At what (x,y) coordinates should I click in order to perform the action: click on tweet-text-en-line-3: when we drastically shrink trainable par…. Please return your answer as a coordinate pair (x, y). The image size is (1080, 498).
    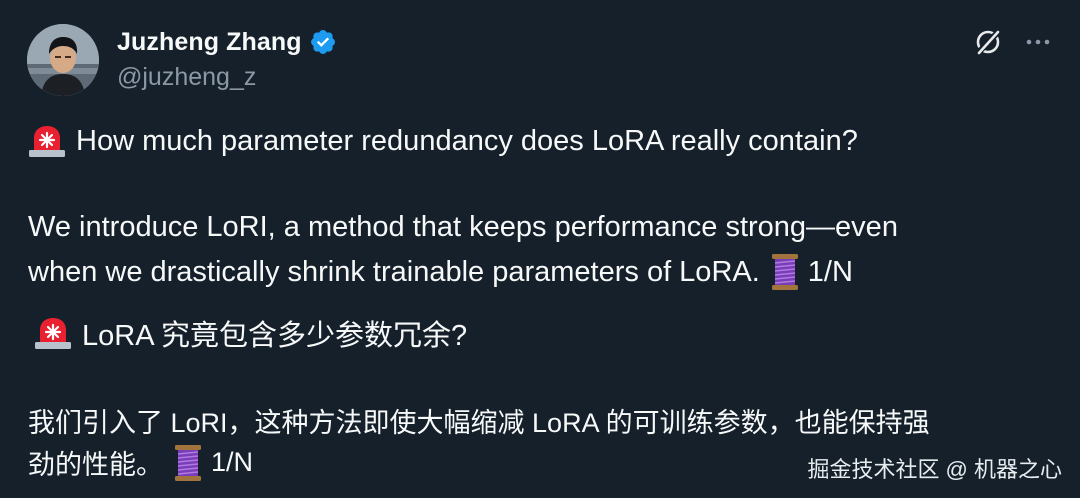
    Looking at the image, I should click on (440, 272).